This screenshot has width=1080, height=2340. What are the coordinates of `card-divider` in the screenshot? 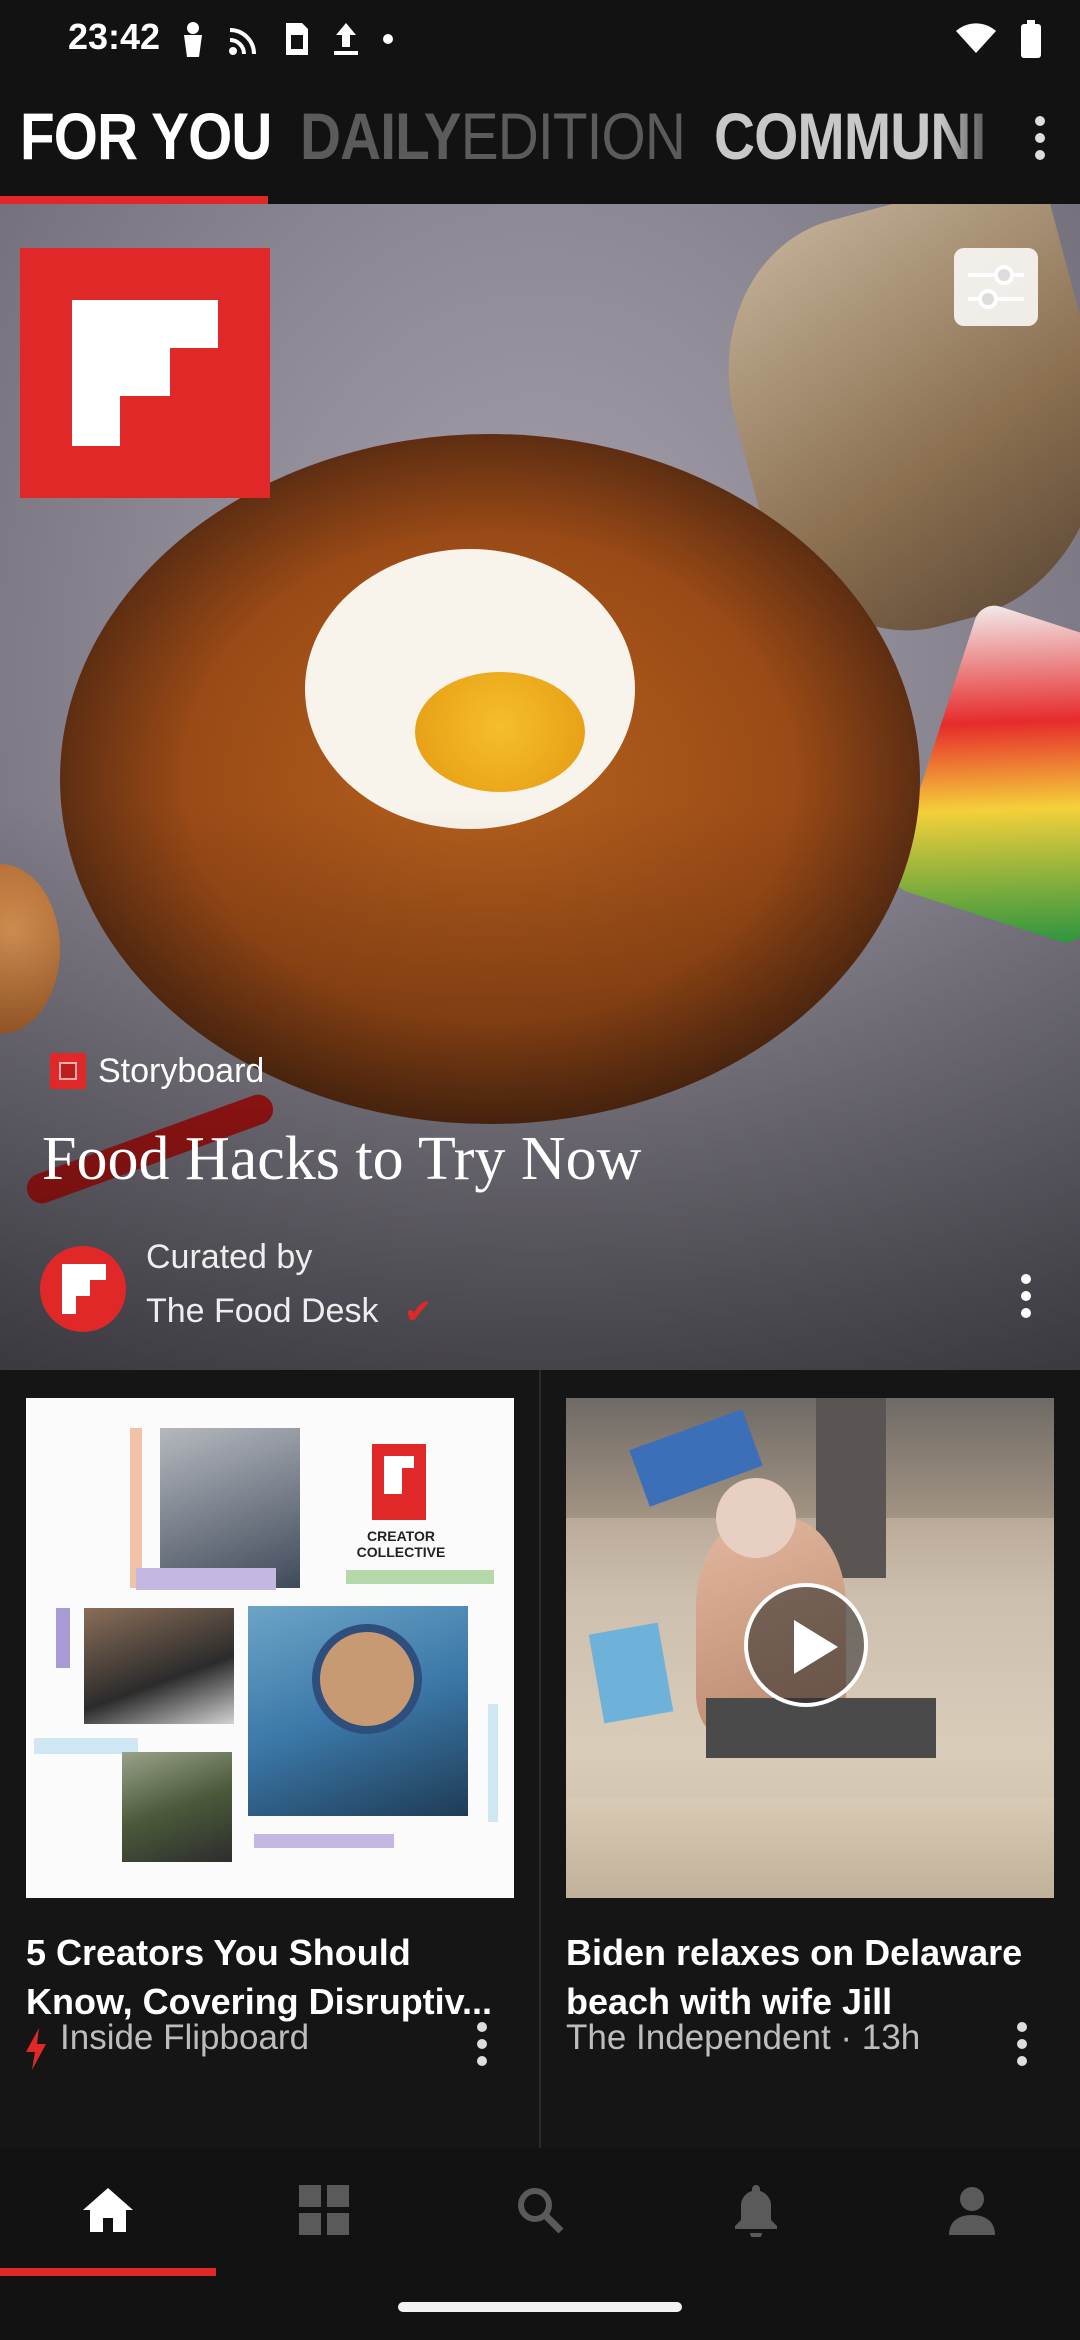 It's located at (540, 1759).